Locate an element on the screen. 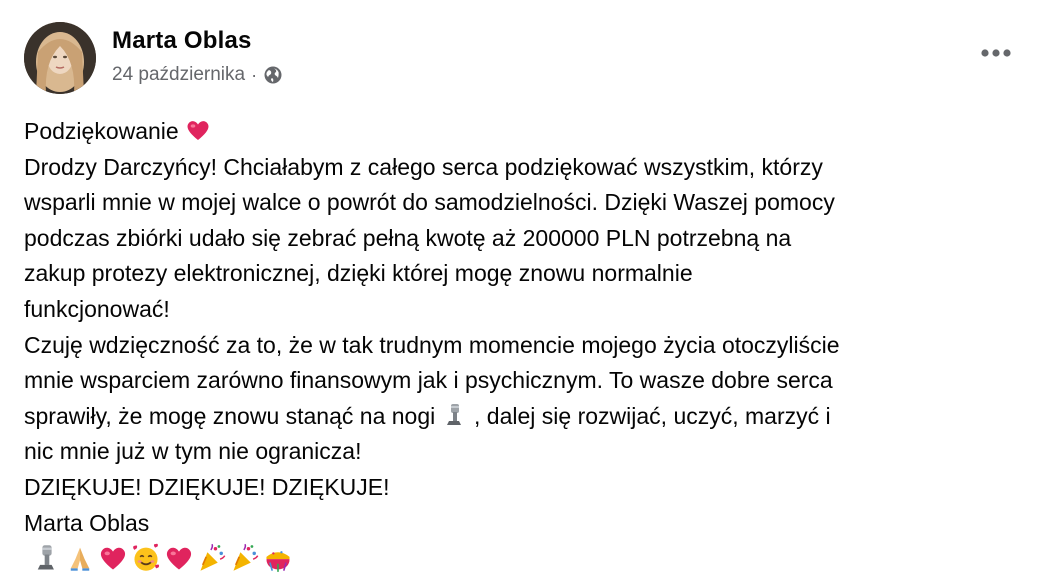 The width and height of the screenshot is (1038, 584). post-date: 24 października is located at coordinates (178, 75).